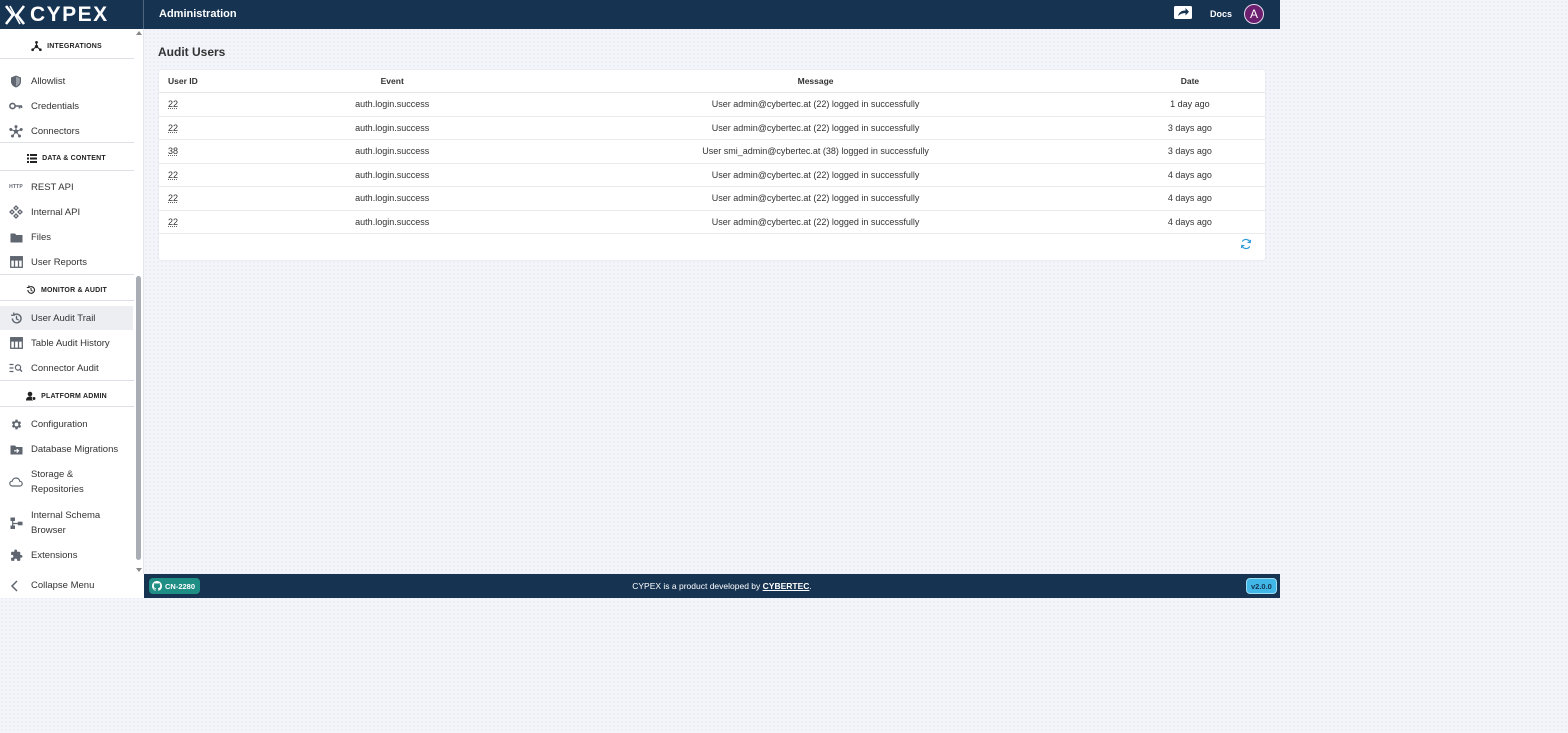 The height and width of the screenshot is (733, 1568). Describe the element at coordinates (640, 14) in the screenshot. I see `top-bar: CYPEX Administration Docs A` at that location.